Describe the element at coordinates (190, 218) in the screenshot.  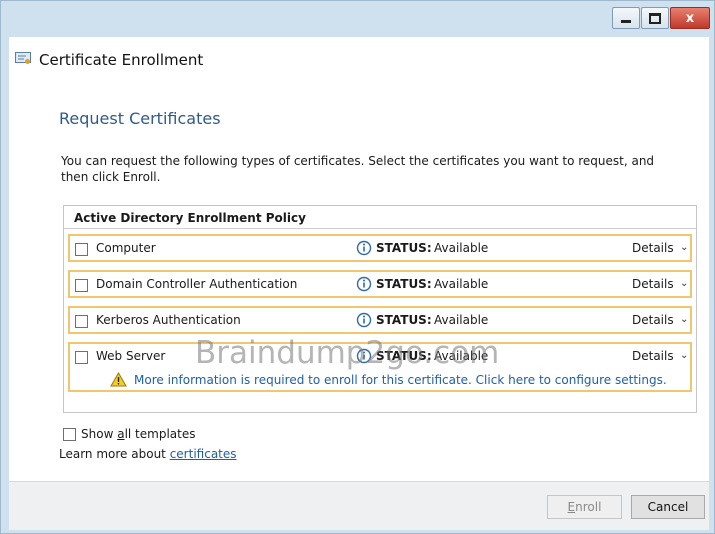
I see `policy-title: Active Directory Enrollment Policy` at that location.